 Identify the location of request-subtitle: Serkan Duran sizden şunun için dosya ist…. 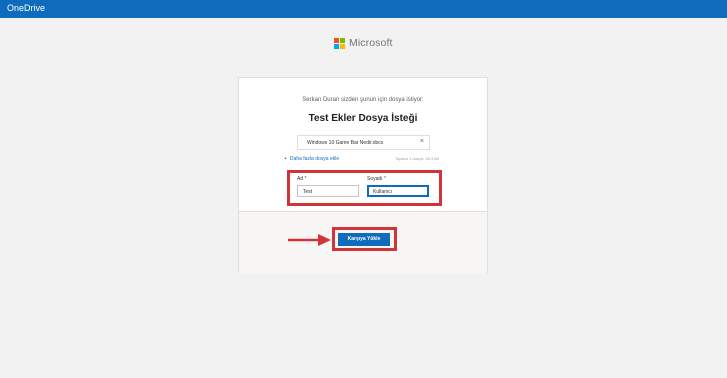
(363, 100).